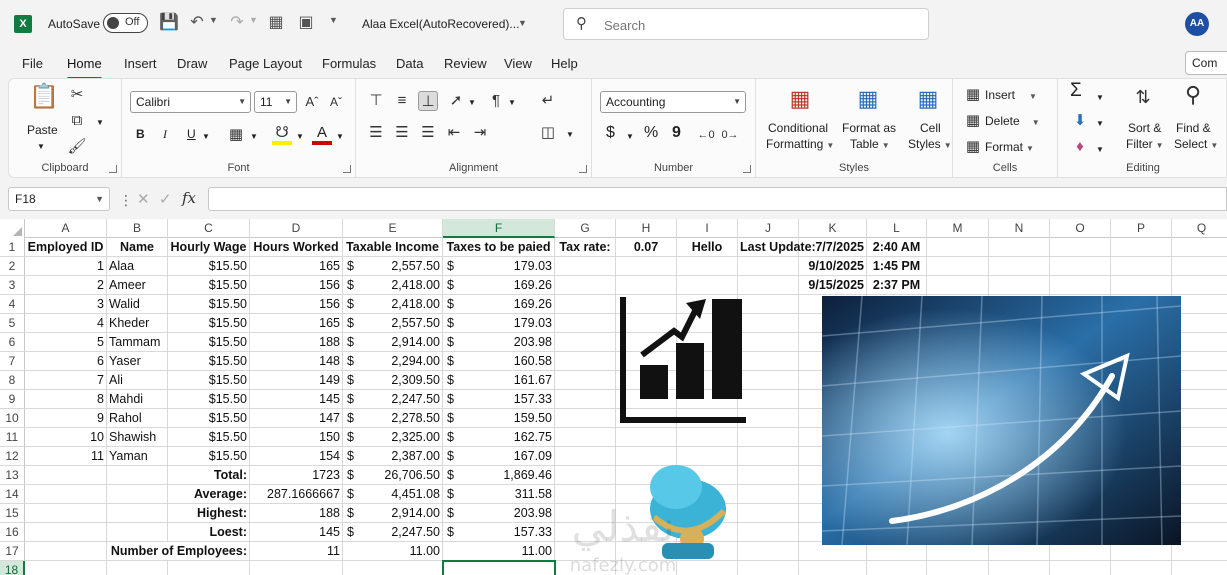 This screenshot has height=575, width=1227. I want to click on cell-g17, so click(585, 551).